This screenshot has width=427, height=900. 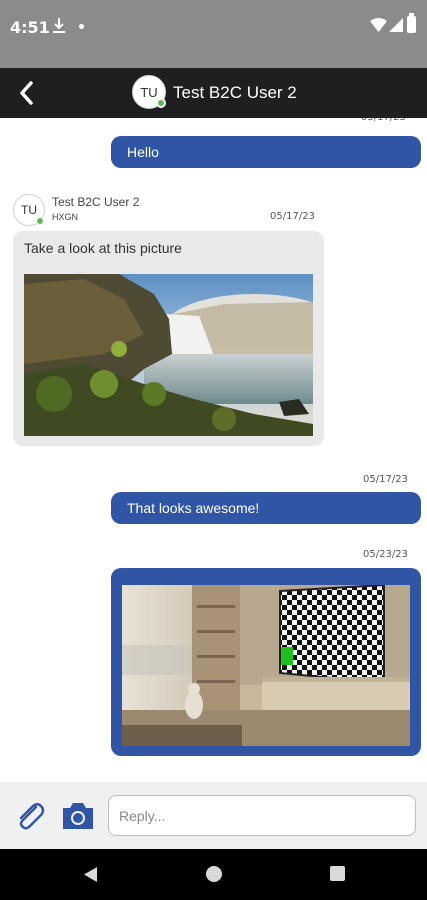 I want to click on contact-avatar: TU, so click(x=149, y=92).